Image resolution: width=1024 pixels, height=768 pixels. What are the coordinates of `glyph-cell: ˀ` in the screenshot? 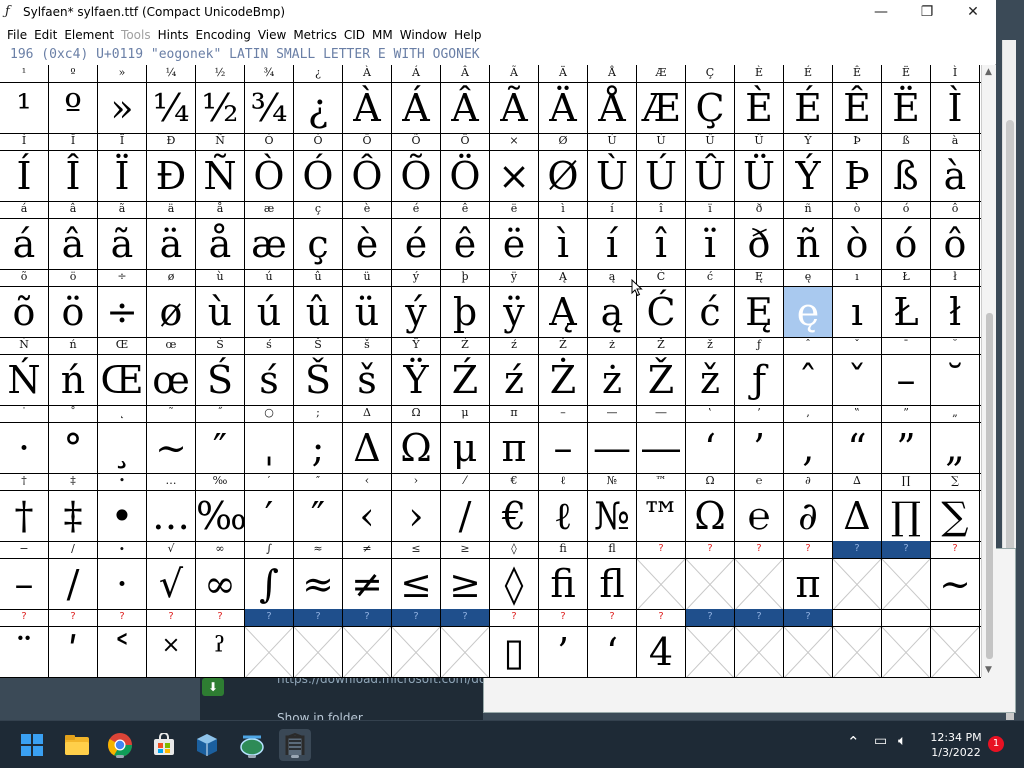 It's located at (220, 652).